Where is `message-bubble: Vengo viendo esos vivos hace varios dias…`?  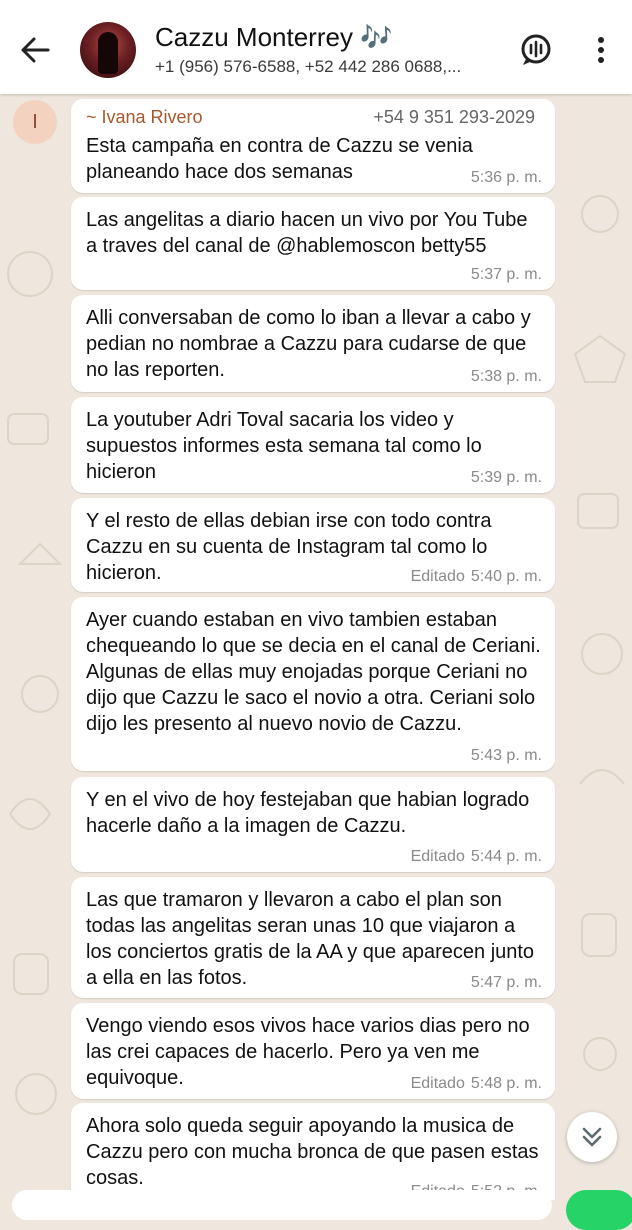
message-bubble: Vengo viendo esos vivos hace varios dias… is located at coordinates (313, 1051).